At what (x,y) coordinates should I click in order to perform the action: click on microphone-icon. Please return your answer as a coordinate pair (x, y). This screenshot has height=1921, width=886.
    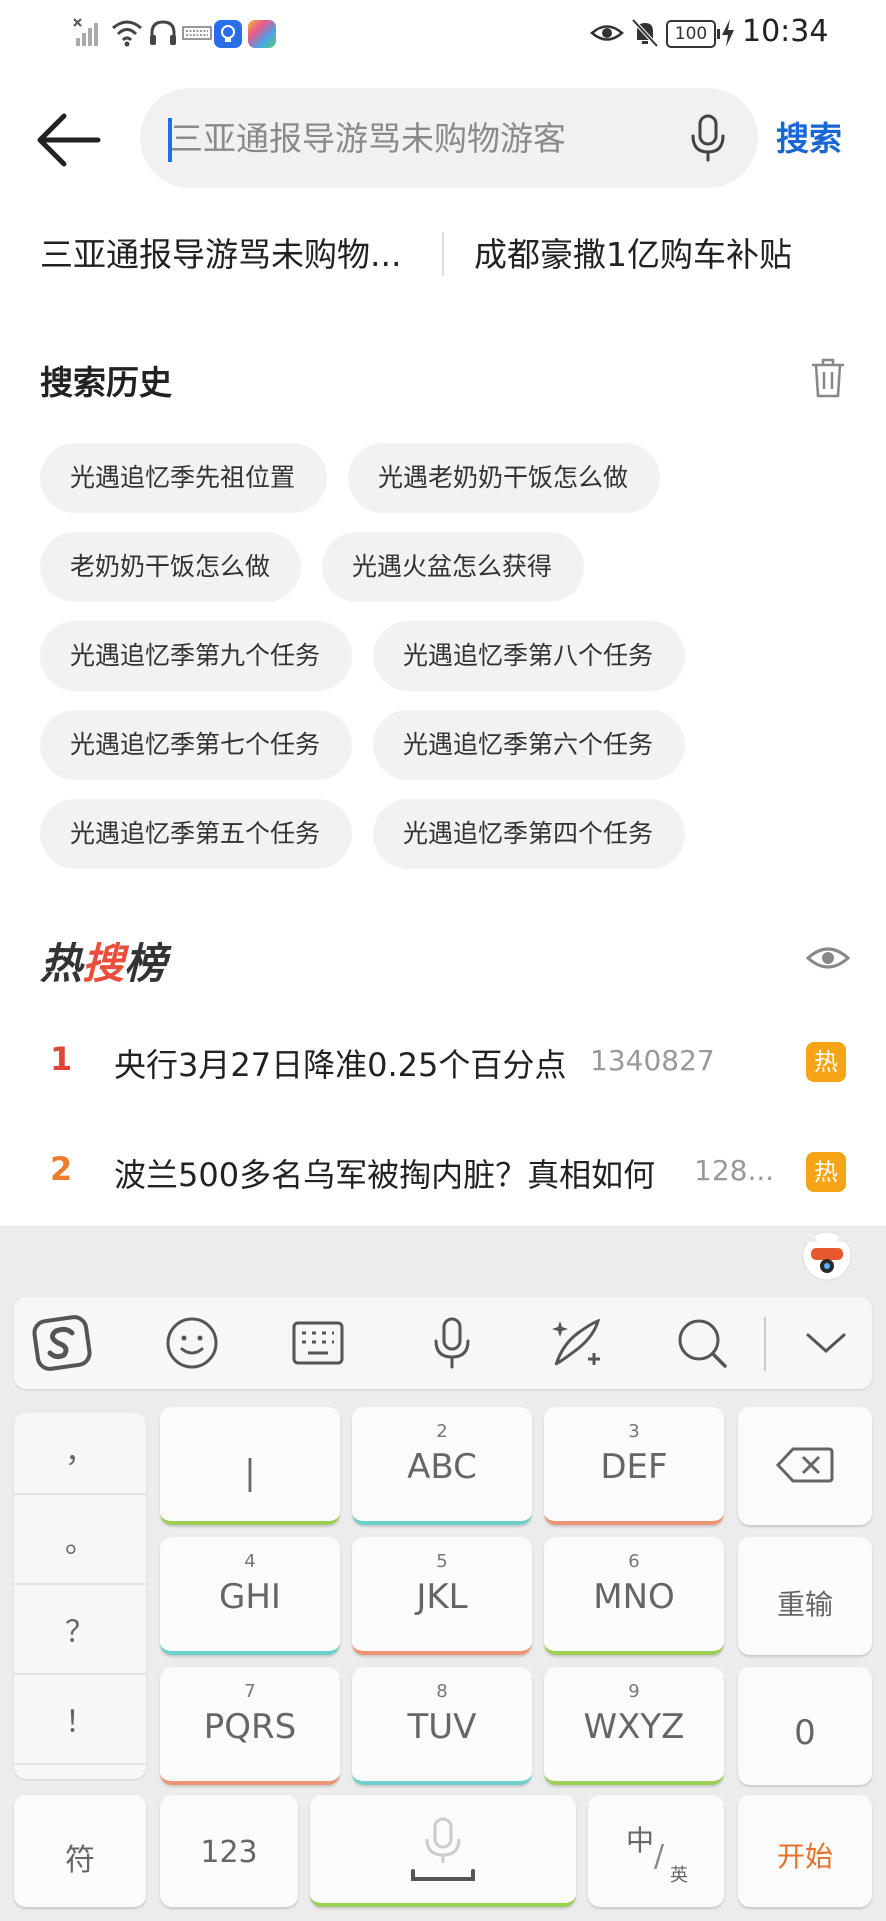
    Looking at the image, I should click on (708, 138).